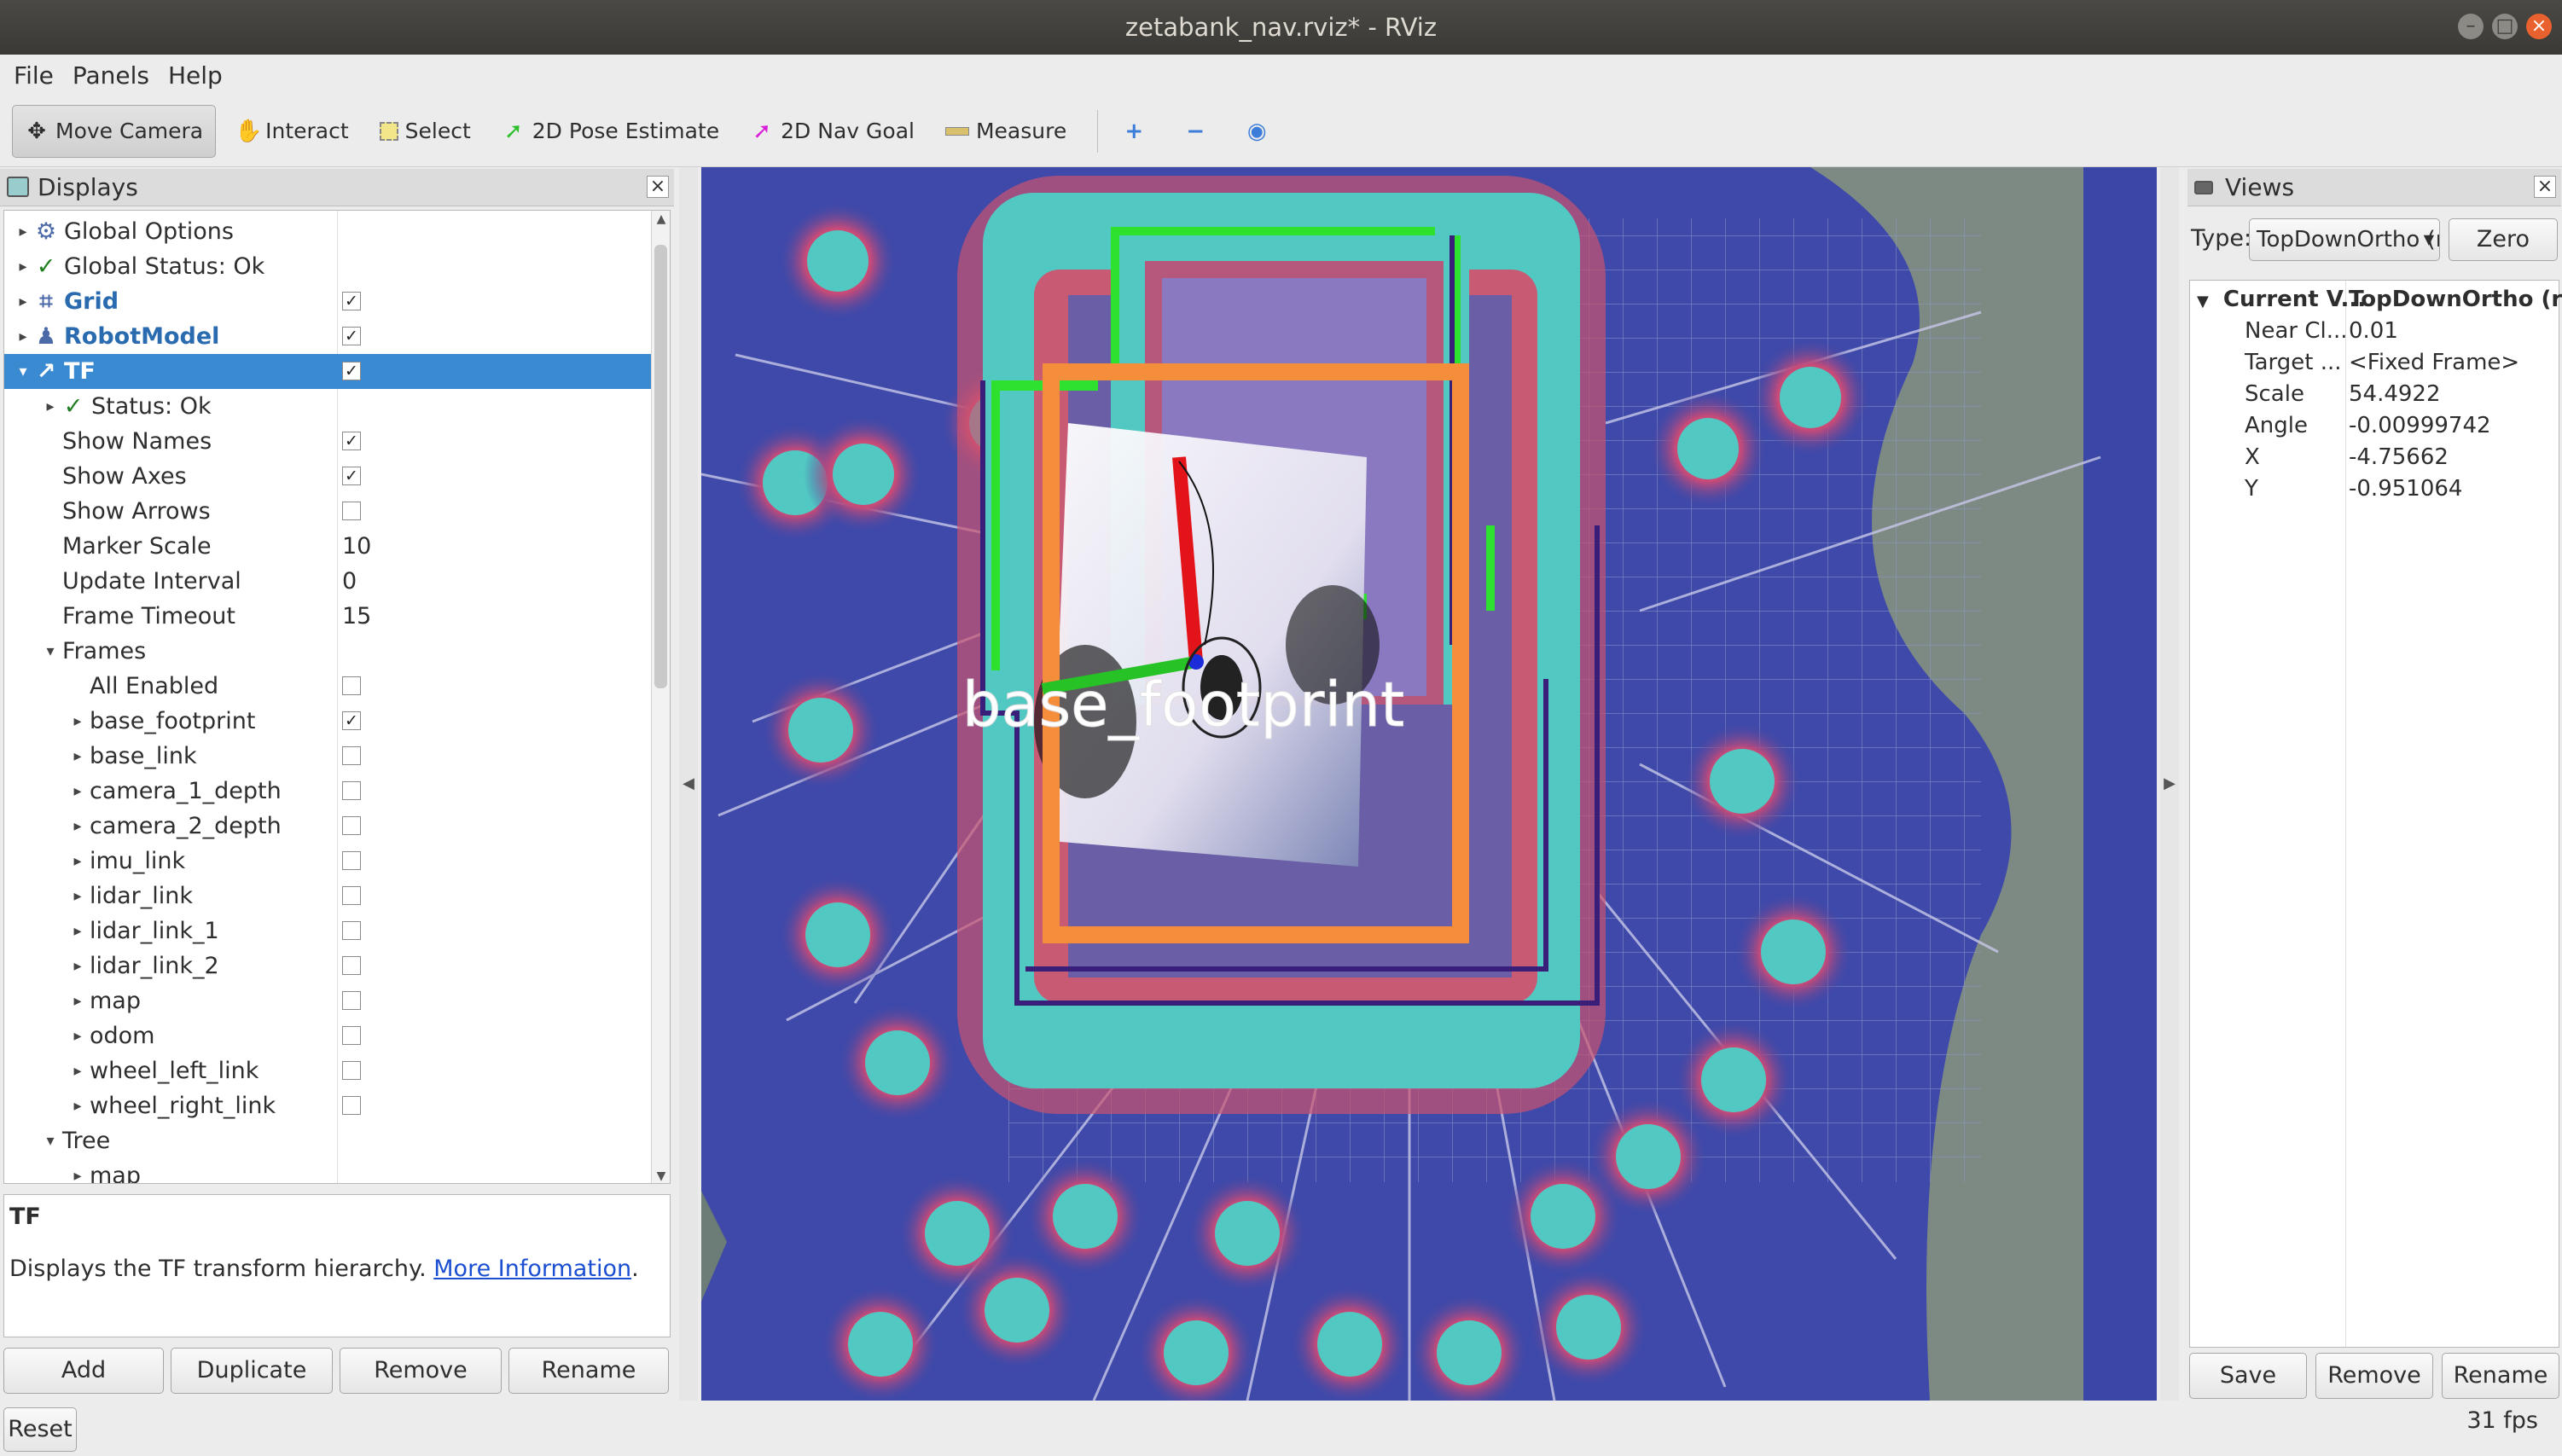  What do you see at coordinates (660, 697) in the screenshot?
I see `tree-scrollbar: ▲ ▼` at bounding box center [660, 697].